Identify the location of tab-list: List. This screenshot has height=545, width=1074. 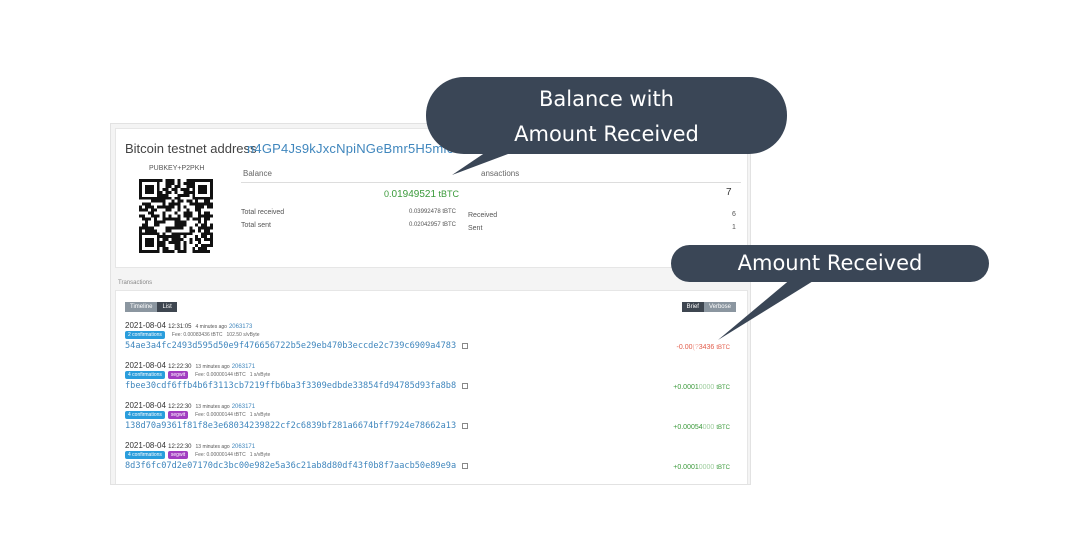
(167, 307).